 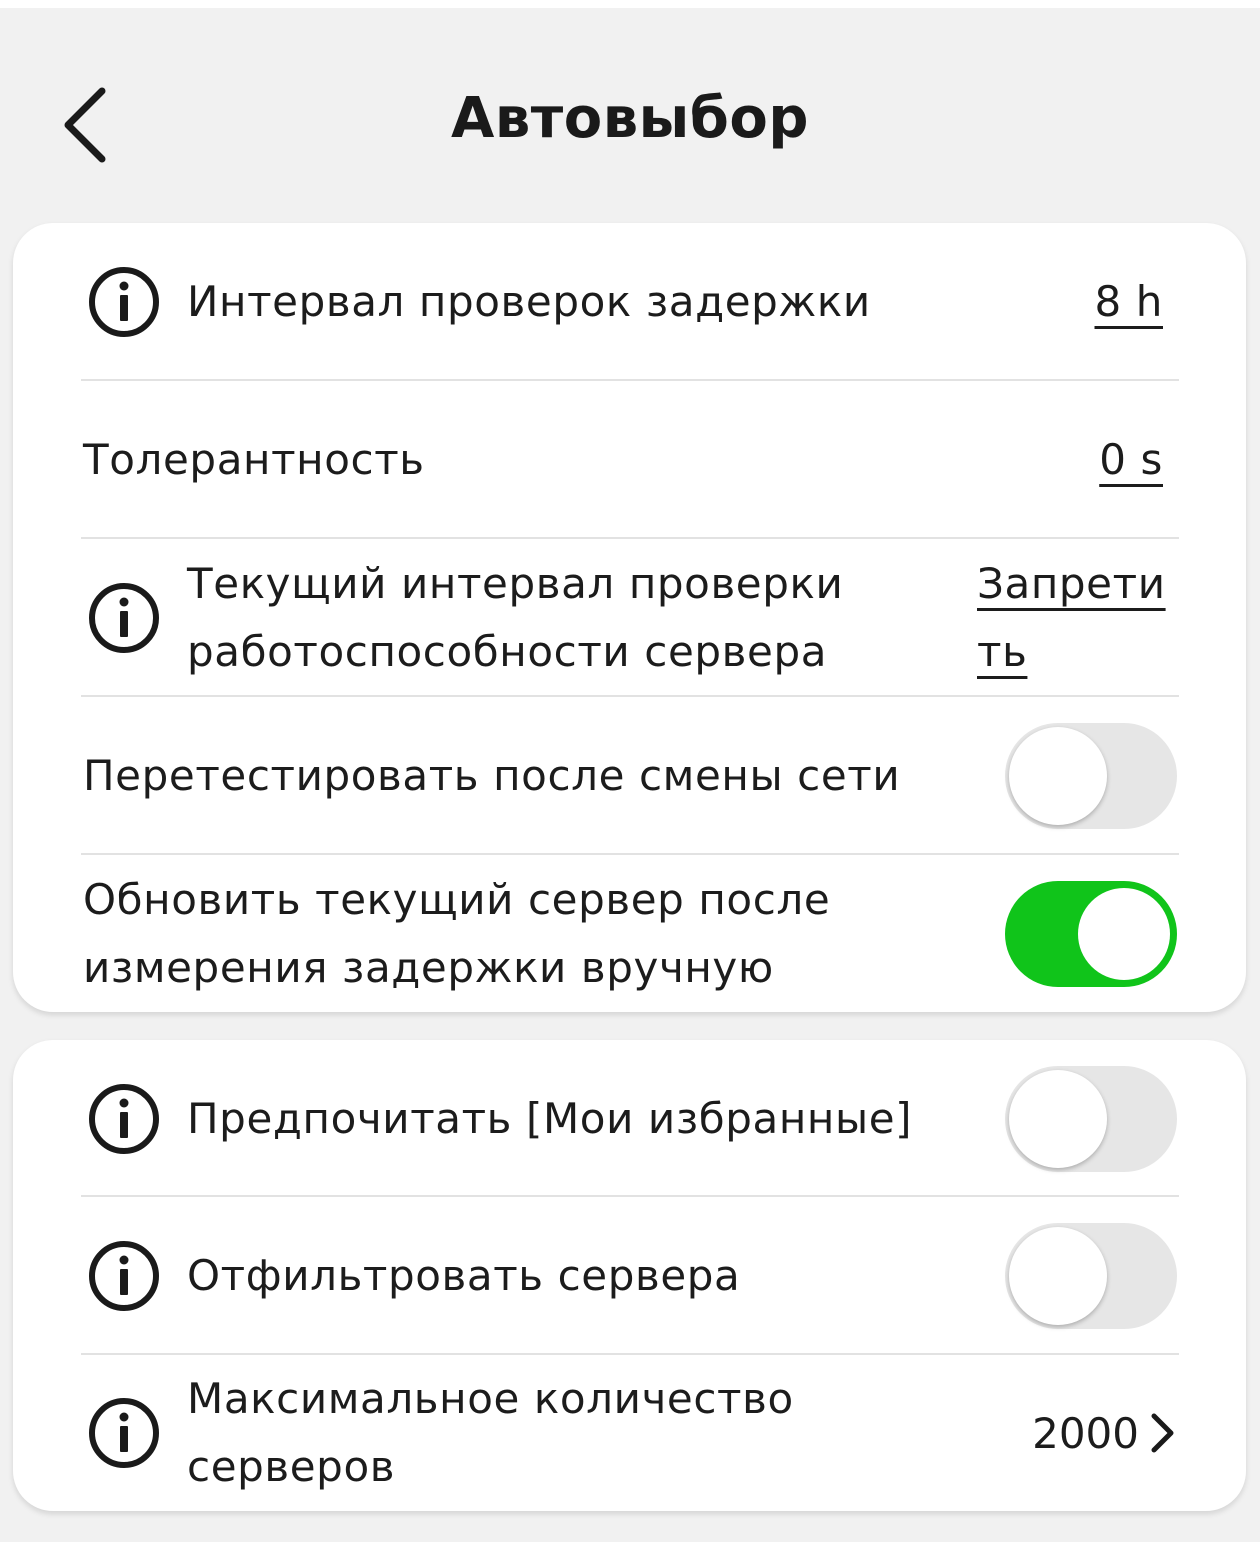 I want to click on latency-interval-label: Интервал проверок задержки, so click(x=529, y=301).